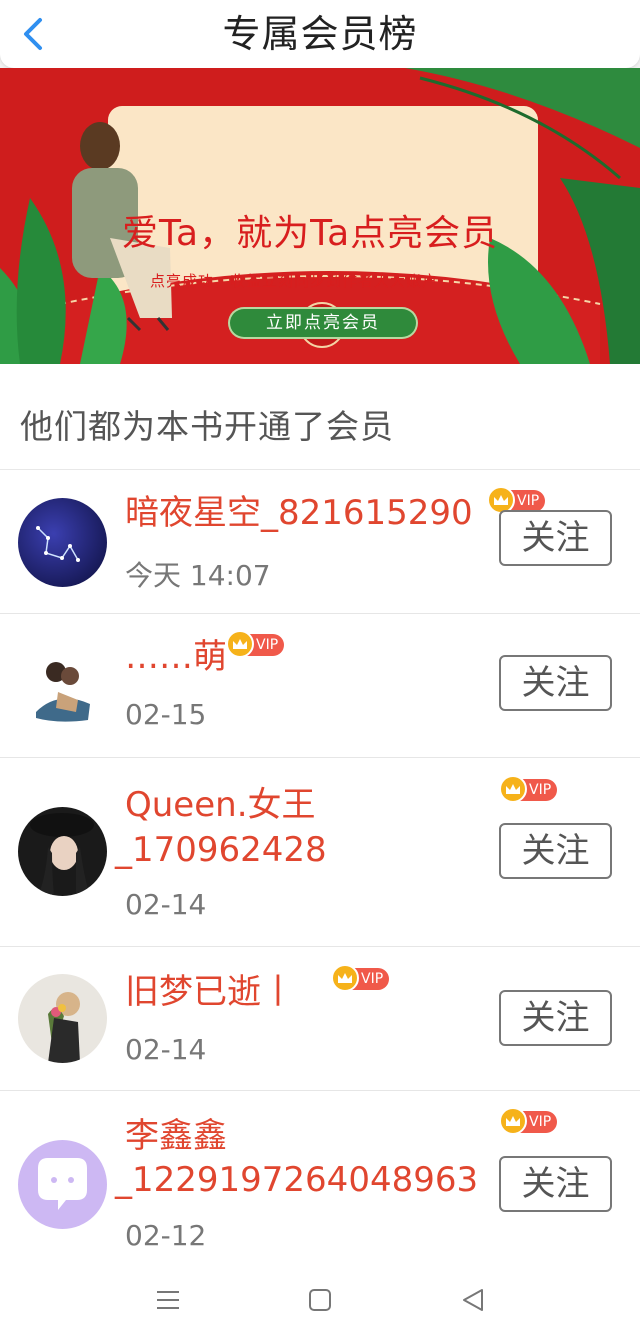 The height and width of the screenshot is (1339, 640). I want to click on home-button, so click(320, 1300).